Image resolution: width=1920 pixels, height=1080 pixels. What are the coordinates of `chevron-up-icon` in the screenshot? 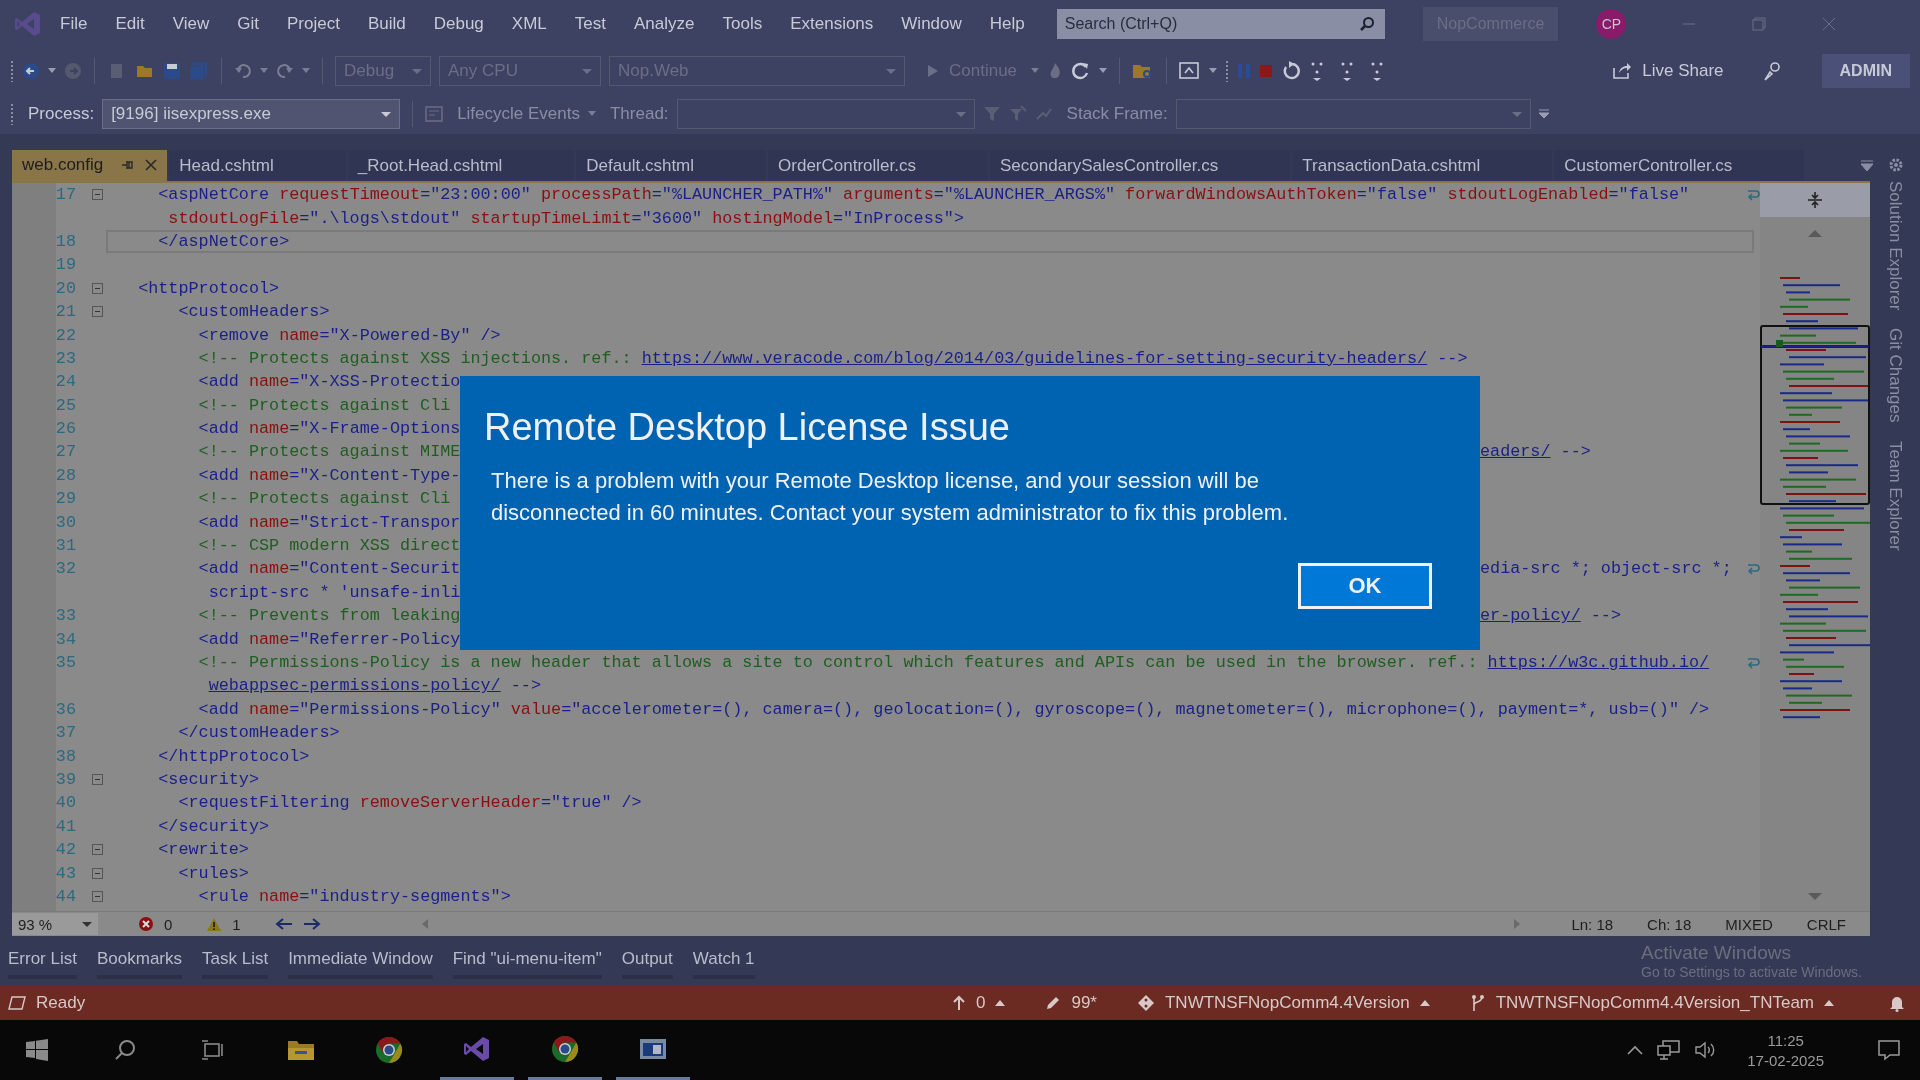 It's located at (1635, 1050).